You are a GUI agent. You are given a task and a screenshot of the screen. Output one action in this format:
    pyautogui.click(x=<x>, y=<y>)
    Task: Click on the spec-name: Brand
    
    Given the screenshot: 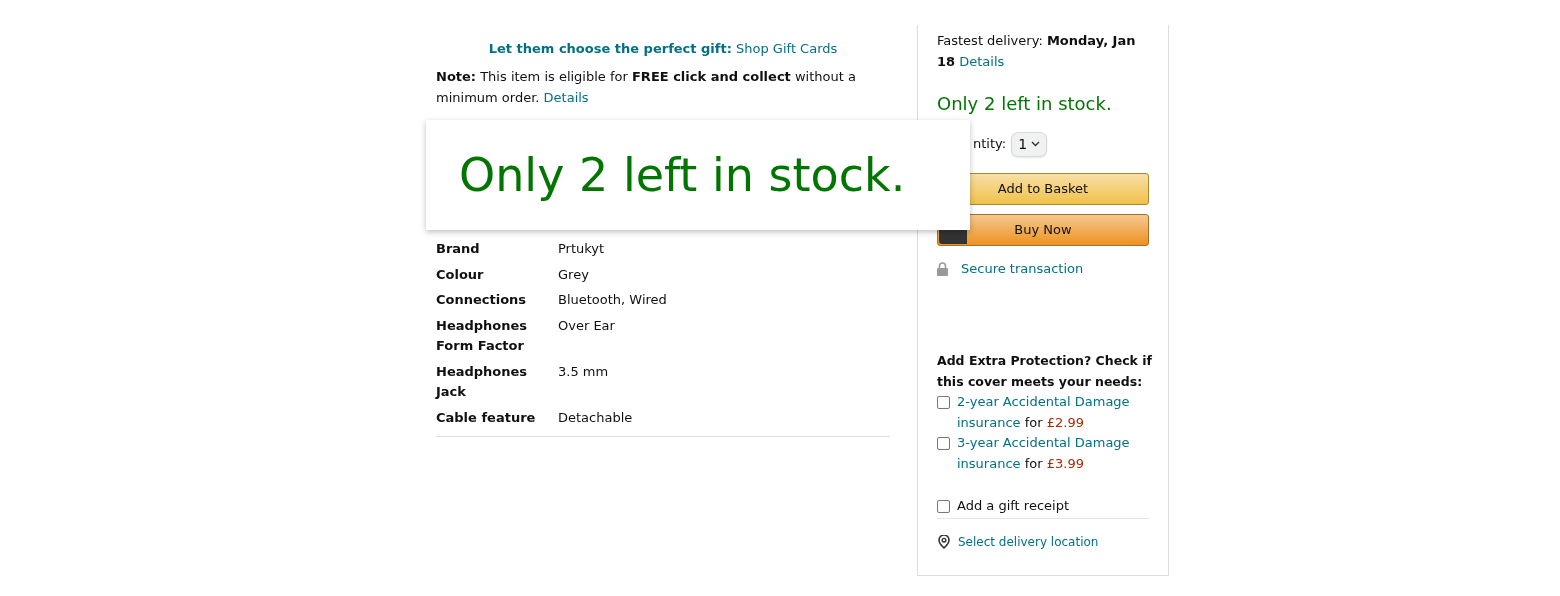 What is the action you would take?
    pyautogui.click(x=458, y=249)
    